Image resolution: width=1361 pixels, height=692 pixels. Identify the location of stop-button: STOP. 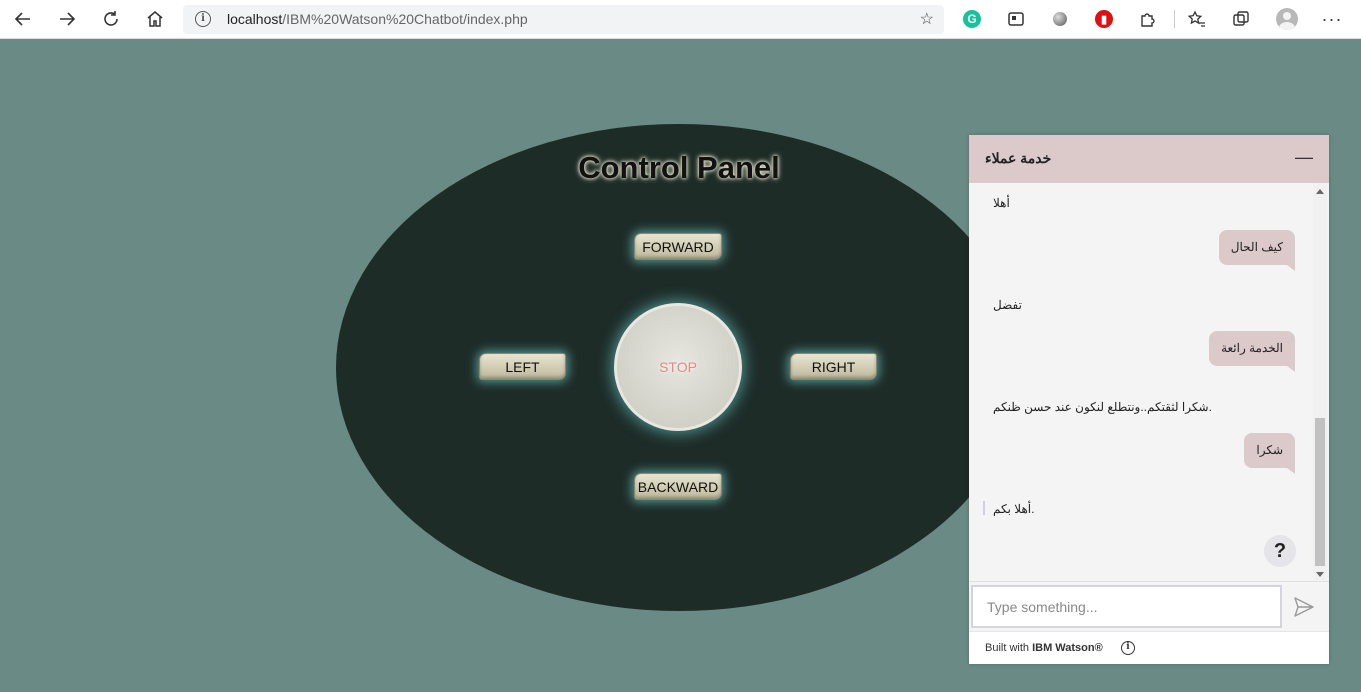
(678, 367).